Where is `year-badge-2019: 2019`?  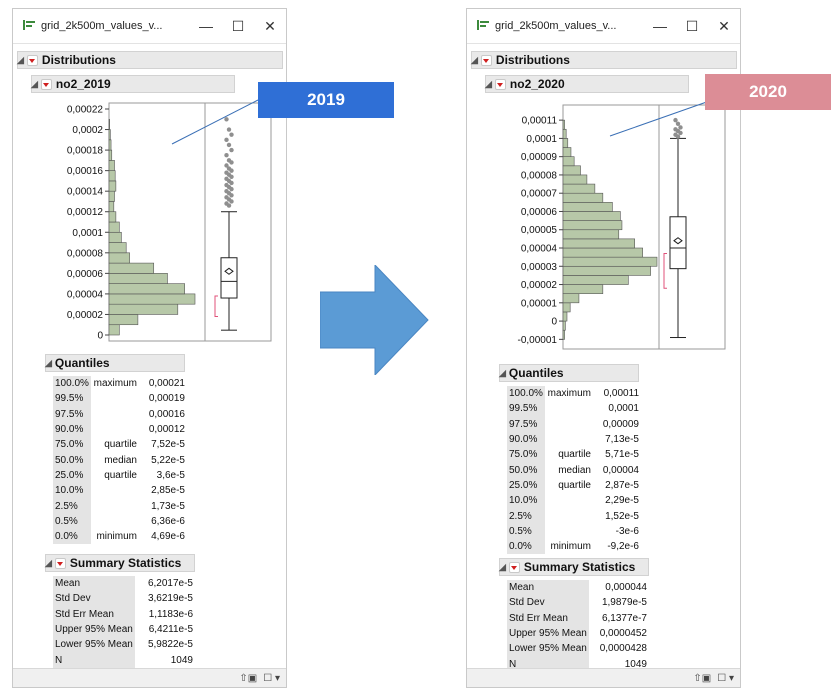 year-badge-2019: 2019 is located at coordinates (326, 100).